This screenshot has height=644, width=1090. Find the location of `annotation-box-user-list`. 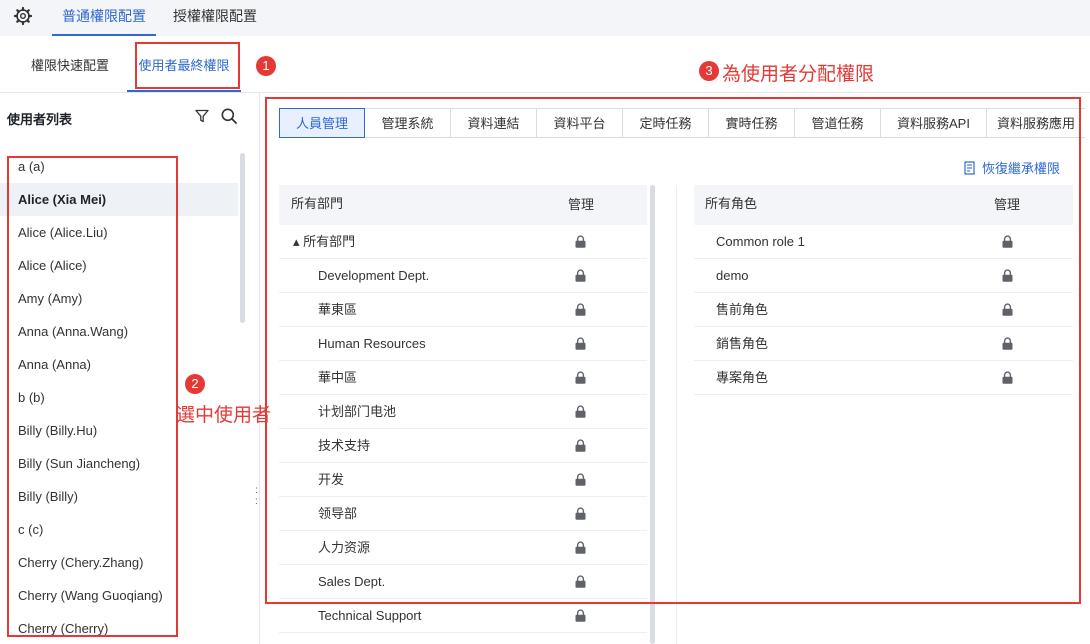

annotation-box-user-list is located at coordinates (92, 396).